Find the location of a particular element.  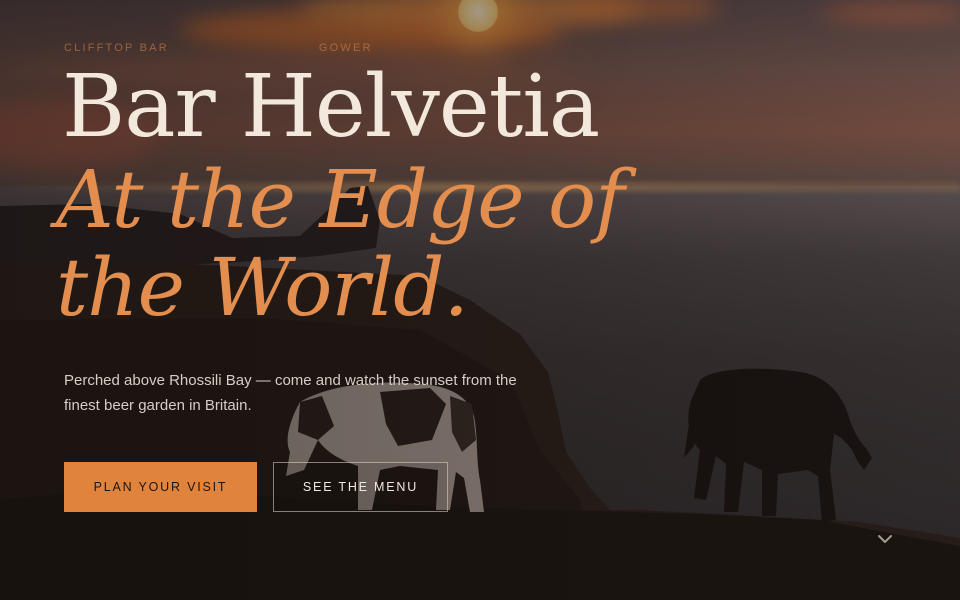

see-the-menu-button: See the Menu is located at coordinates (360, 487).